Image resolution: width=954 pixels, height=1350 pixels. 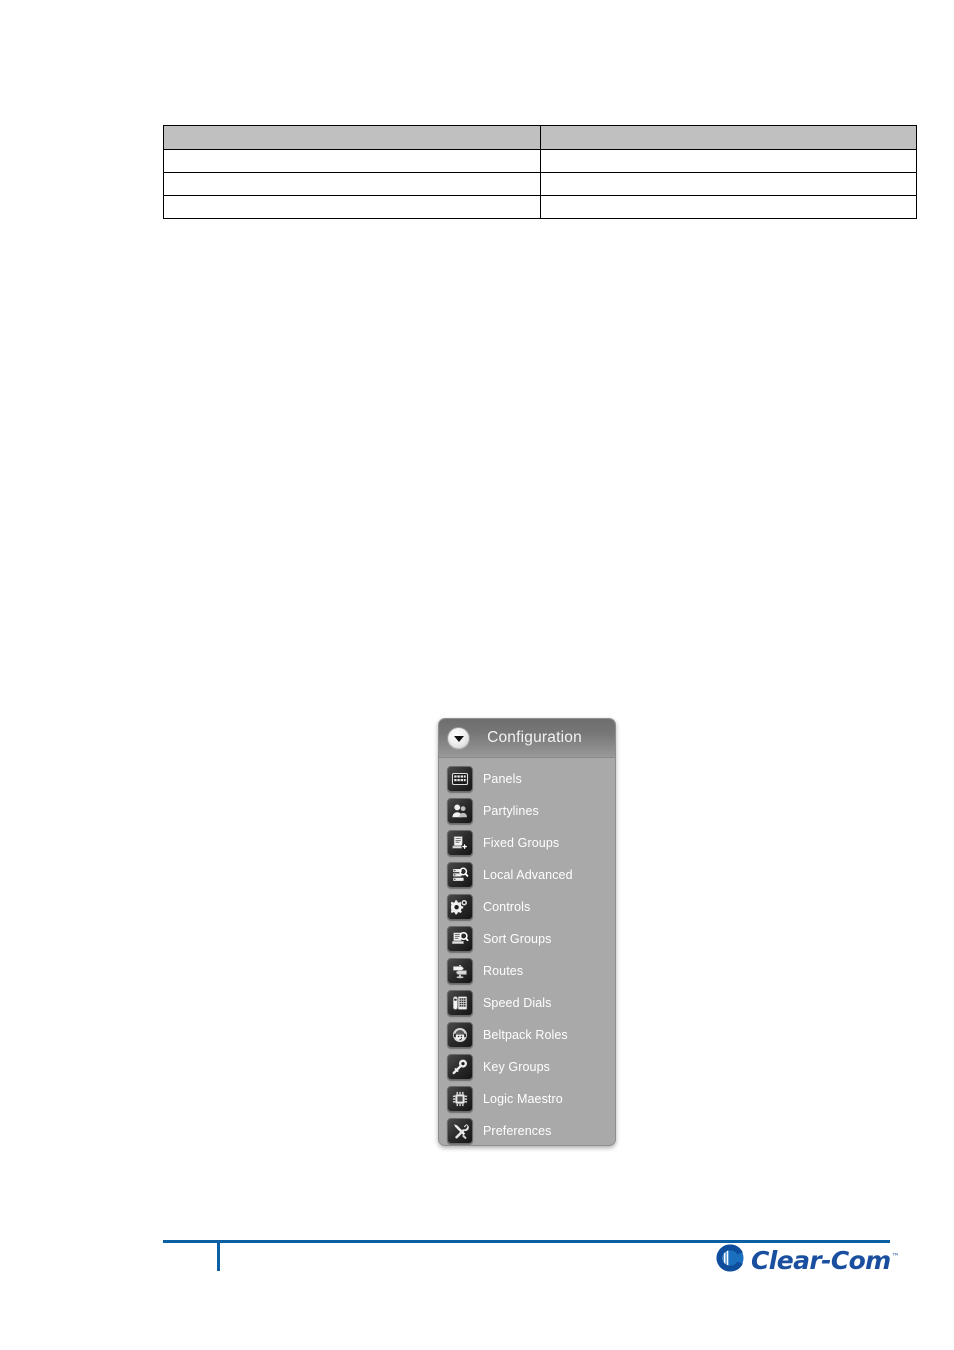 What do you see at coordinates (218, 1255) in the screenshot?
I see `footer-divider-tick` at bounding box center [218, 1255].